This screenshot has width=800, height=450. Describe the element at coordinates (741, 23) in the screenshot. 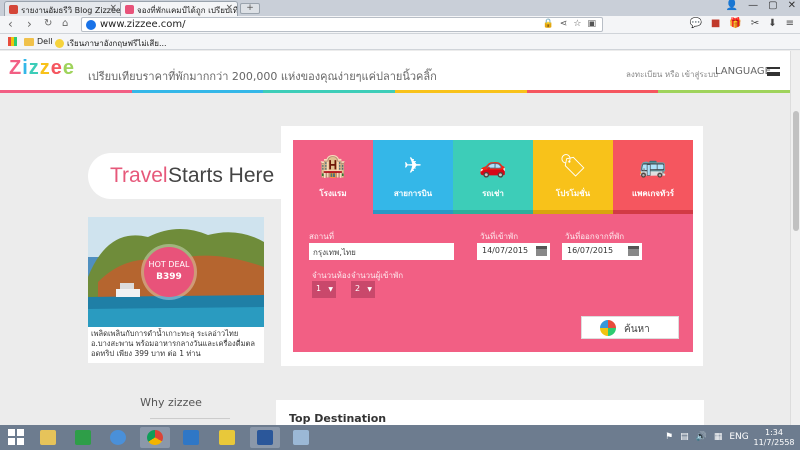

I see `extension-icons: 💬 ■ 🎁 ✂ ⬇ ≡` at that location.